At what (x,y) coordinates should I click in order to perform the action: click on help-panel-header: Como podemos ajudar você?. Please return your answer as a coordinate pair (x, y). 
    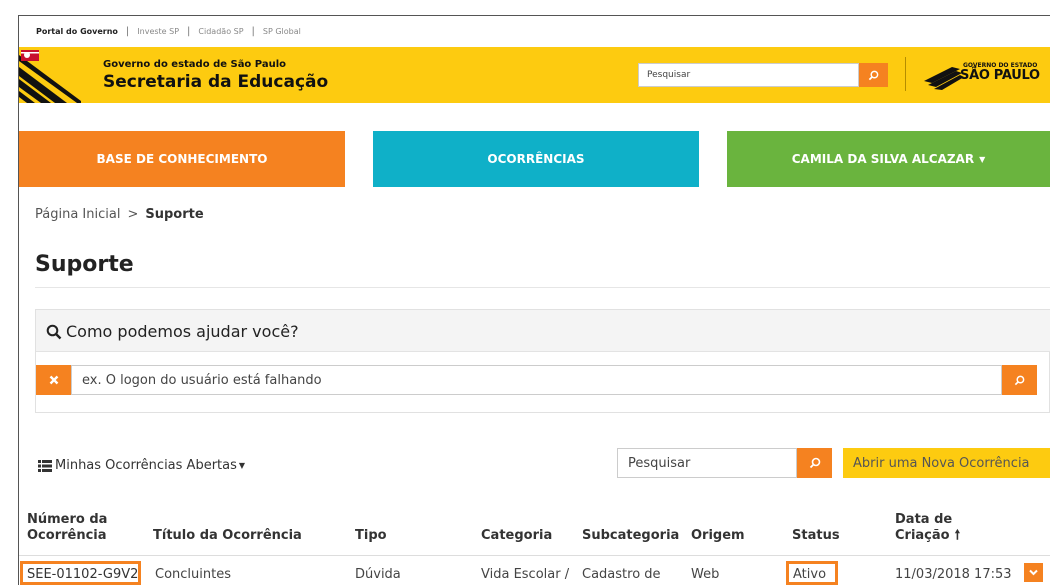
    Looking at the image, I should click on (543, 331).